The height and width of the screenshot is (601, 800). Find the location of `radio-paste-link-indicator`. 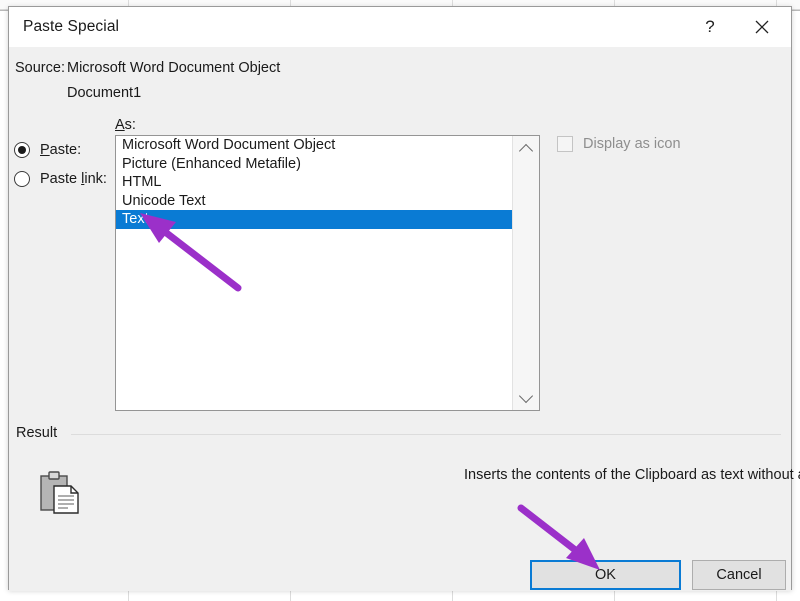

radio-paste-link-indicator is located at coordinates (22, 179).